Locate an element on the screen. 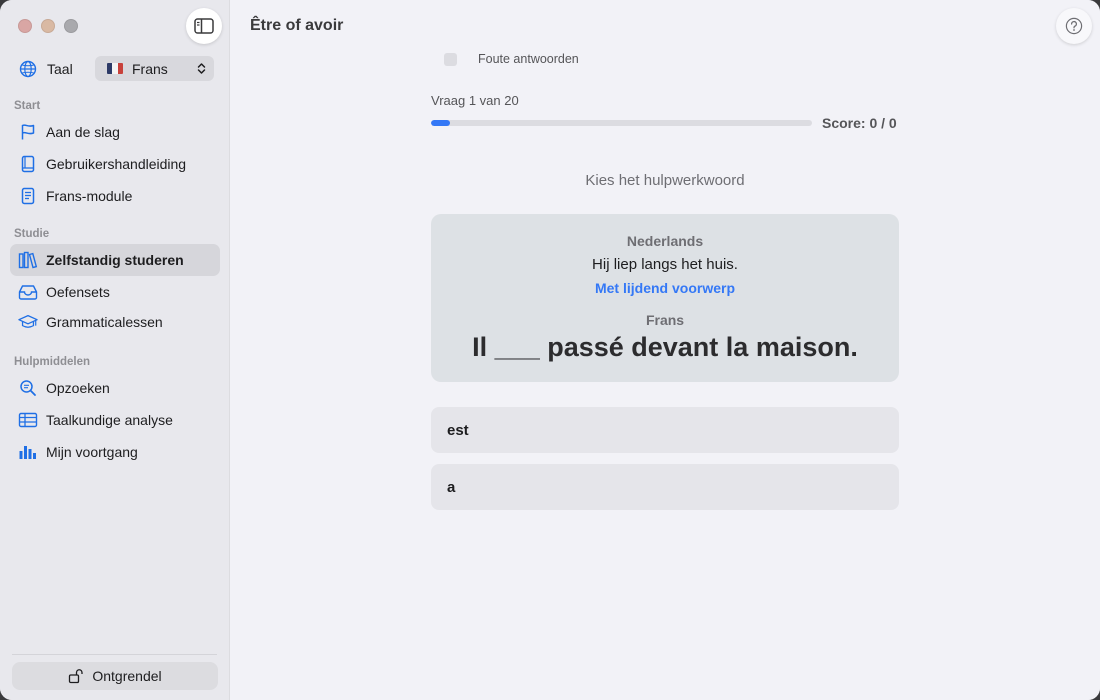 This screenshot has height=700, width=1100. sidebar-item-label: Gebruikershandleiding is located at coordinates (116, 164).